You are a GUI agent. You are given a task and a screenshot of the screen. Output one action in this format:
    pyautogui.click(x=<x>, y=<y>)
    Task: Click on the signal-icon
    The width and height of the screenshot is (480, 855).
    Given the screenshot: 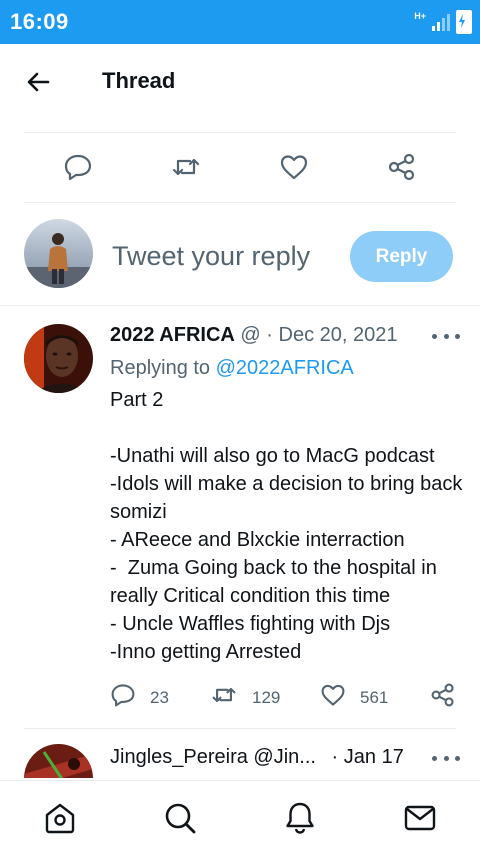 What is the action you would take?
    pyautogui.click(x=441, y=22)
    